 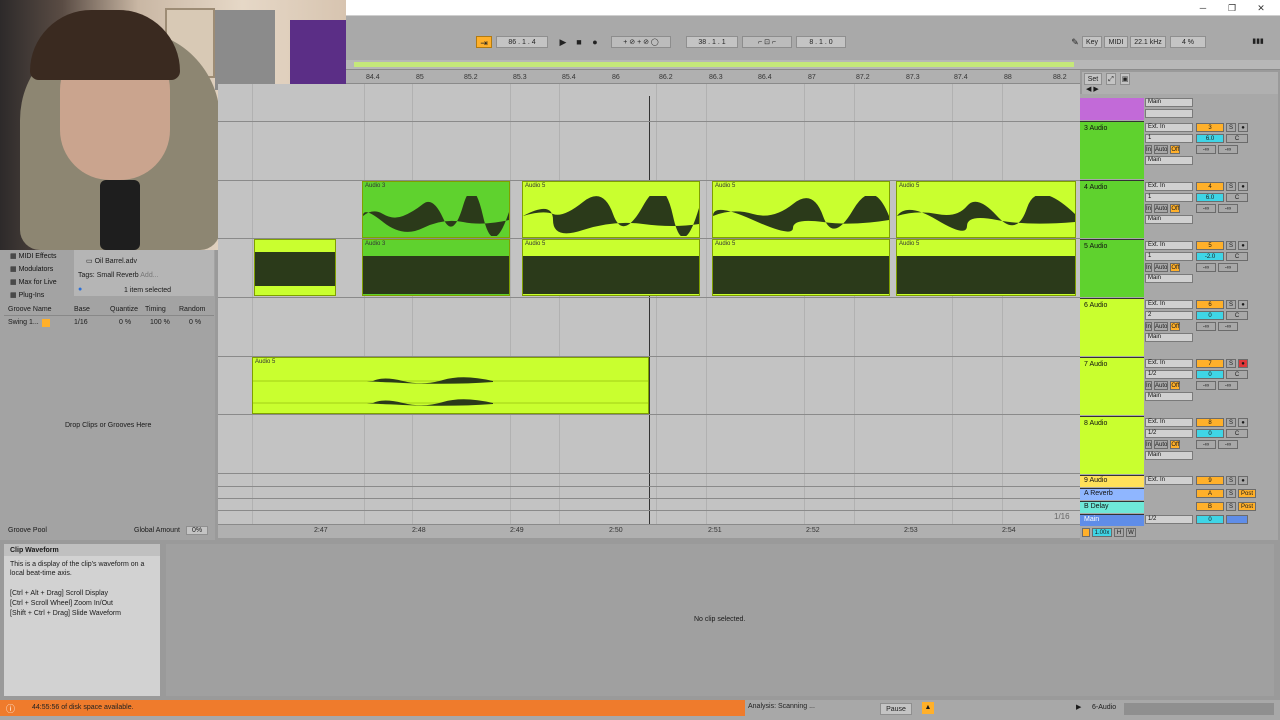 I want to click on warning-icon: ▲, so click(x=928, y=708).